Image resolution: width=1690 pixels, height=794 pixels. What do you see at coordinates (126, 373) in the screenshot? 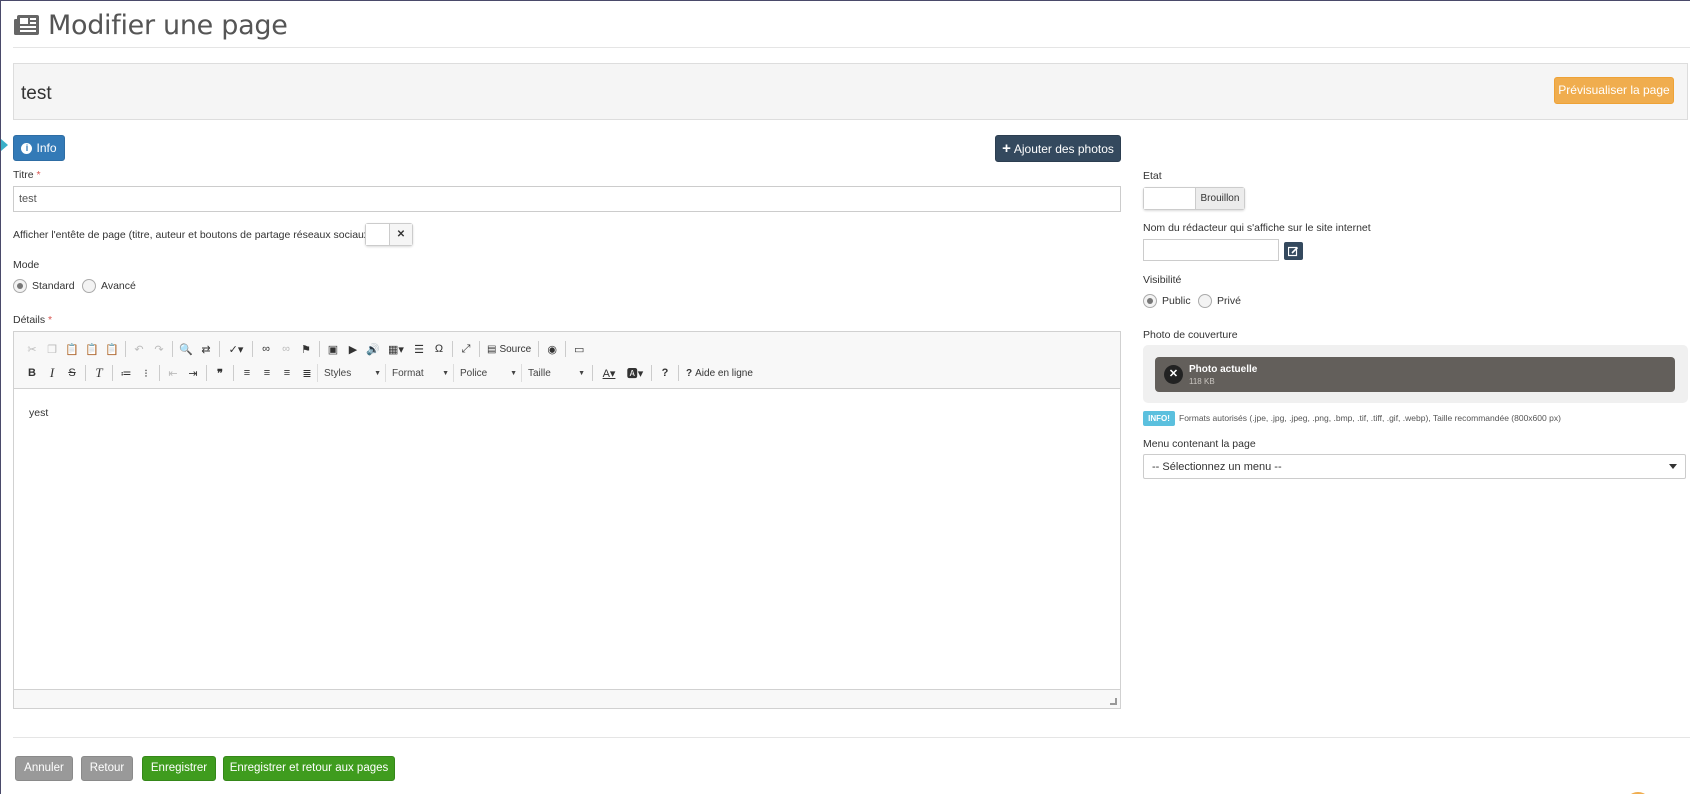
I see `numbered-list-icon: ≔` at bounding box center [126, 373].